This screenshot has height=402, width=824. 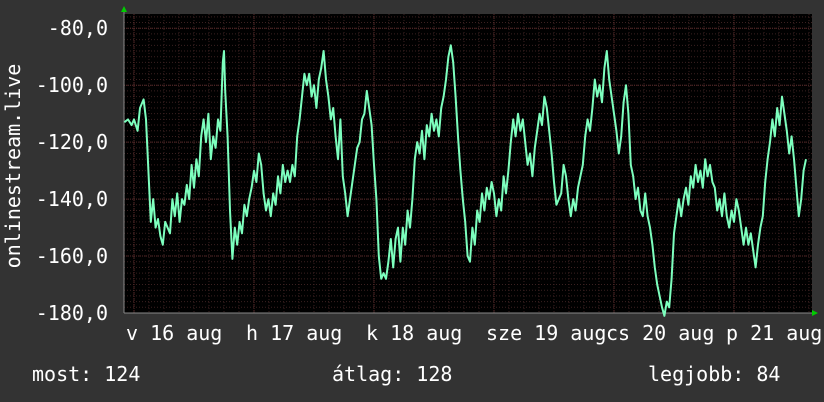 I want to click on y-tick-label: -100,0, so click(x=72, y=85).